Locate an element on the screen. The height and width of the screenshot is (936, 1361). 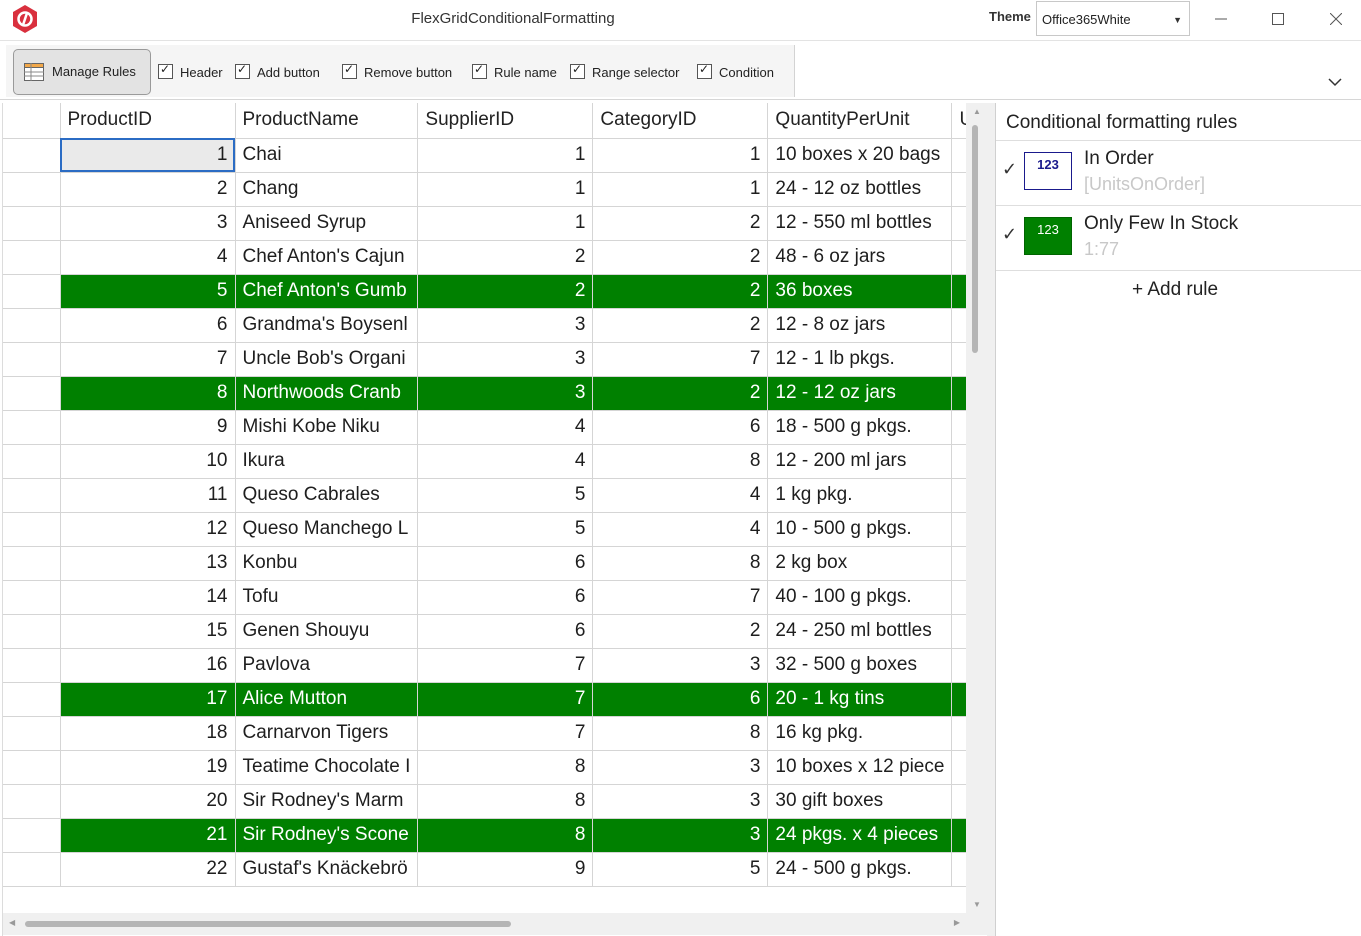
column-header-quantityperunit: QuantityPerUnit is located at coordinates (860, 121).